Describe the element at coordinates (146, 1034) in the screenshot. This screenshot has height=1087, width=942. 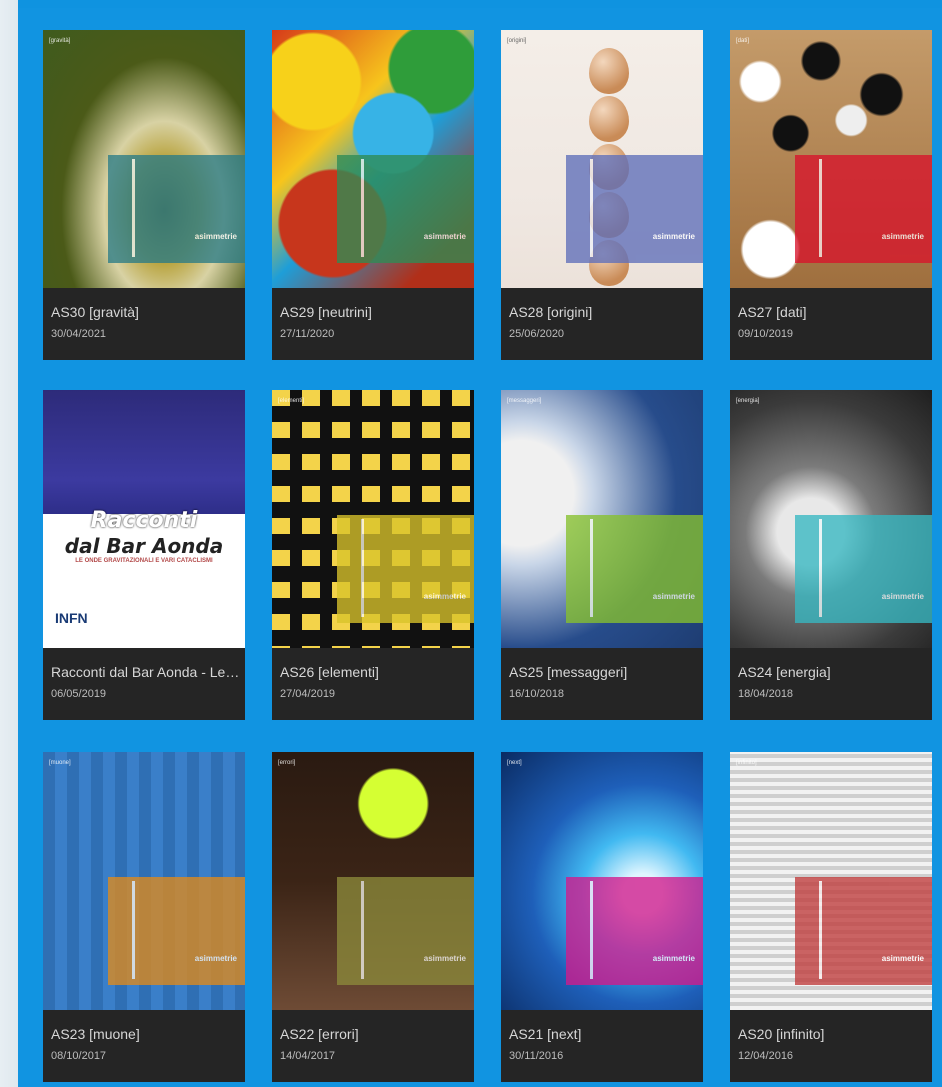
I see `card-title: AS23 [muone]` at that location.